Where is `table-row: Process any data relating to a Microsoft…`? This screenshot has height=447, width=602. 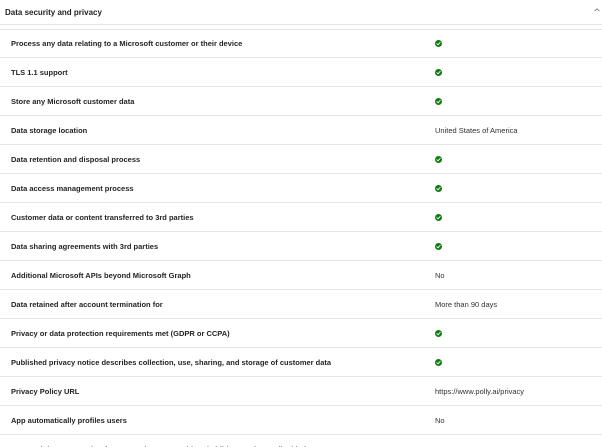
table-row: Process any data relating to a Microsoft… is located at coordinates (301, 43).